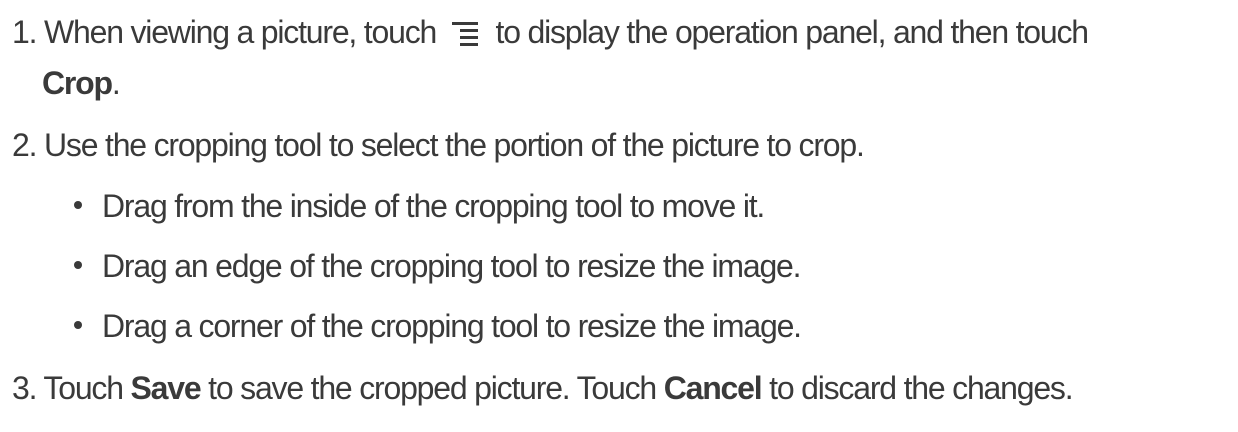 Image resolution: width=1238 pixels, height=432 pixels. I want to click on step-3-text-b: to save the cropped picture. Touch, so click(432, 388).